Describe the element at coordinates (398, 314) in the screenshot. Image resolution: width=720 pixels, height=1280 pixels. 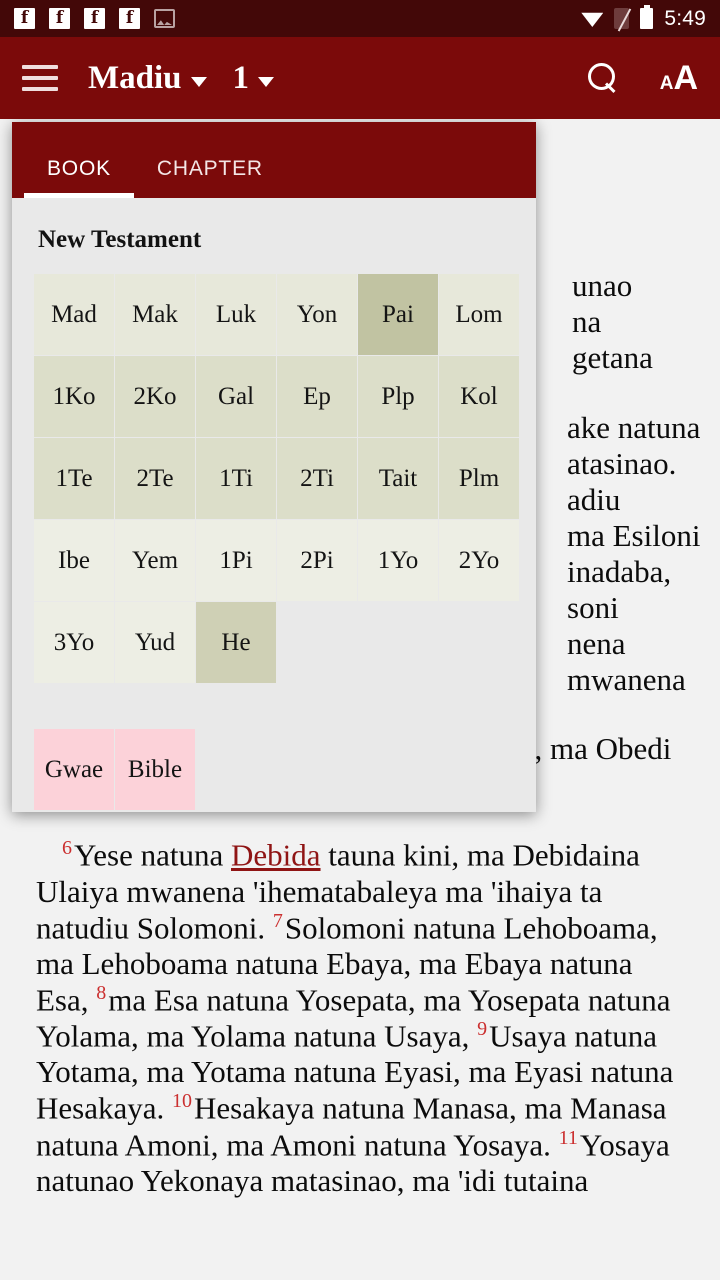
I see `book-tile: Pai` at that location.